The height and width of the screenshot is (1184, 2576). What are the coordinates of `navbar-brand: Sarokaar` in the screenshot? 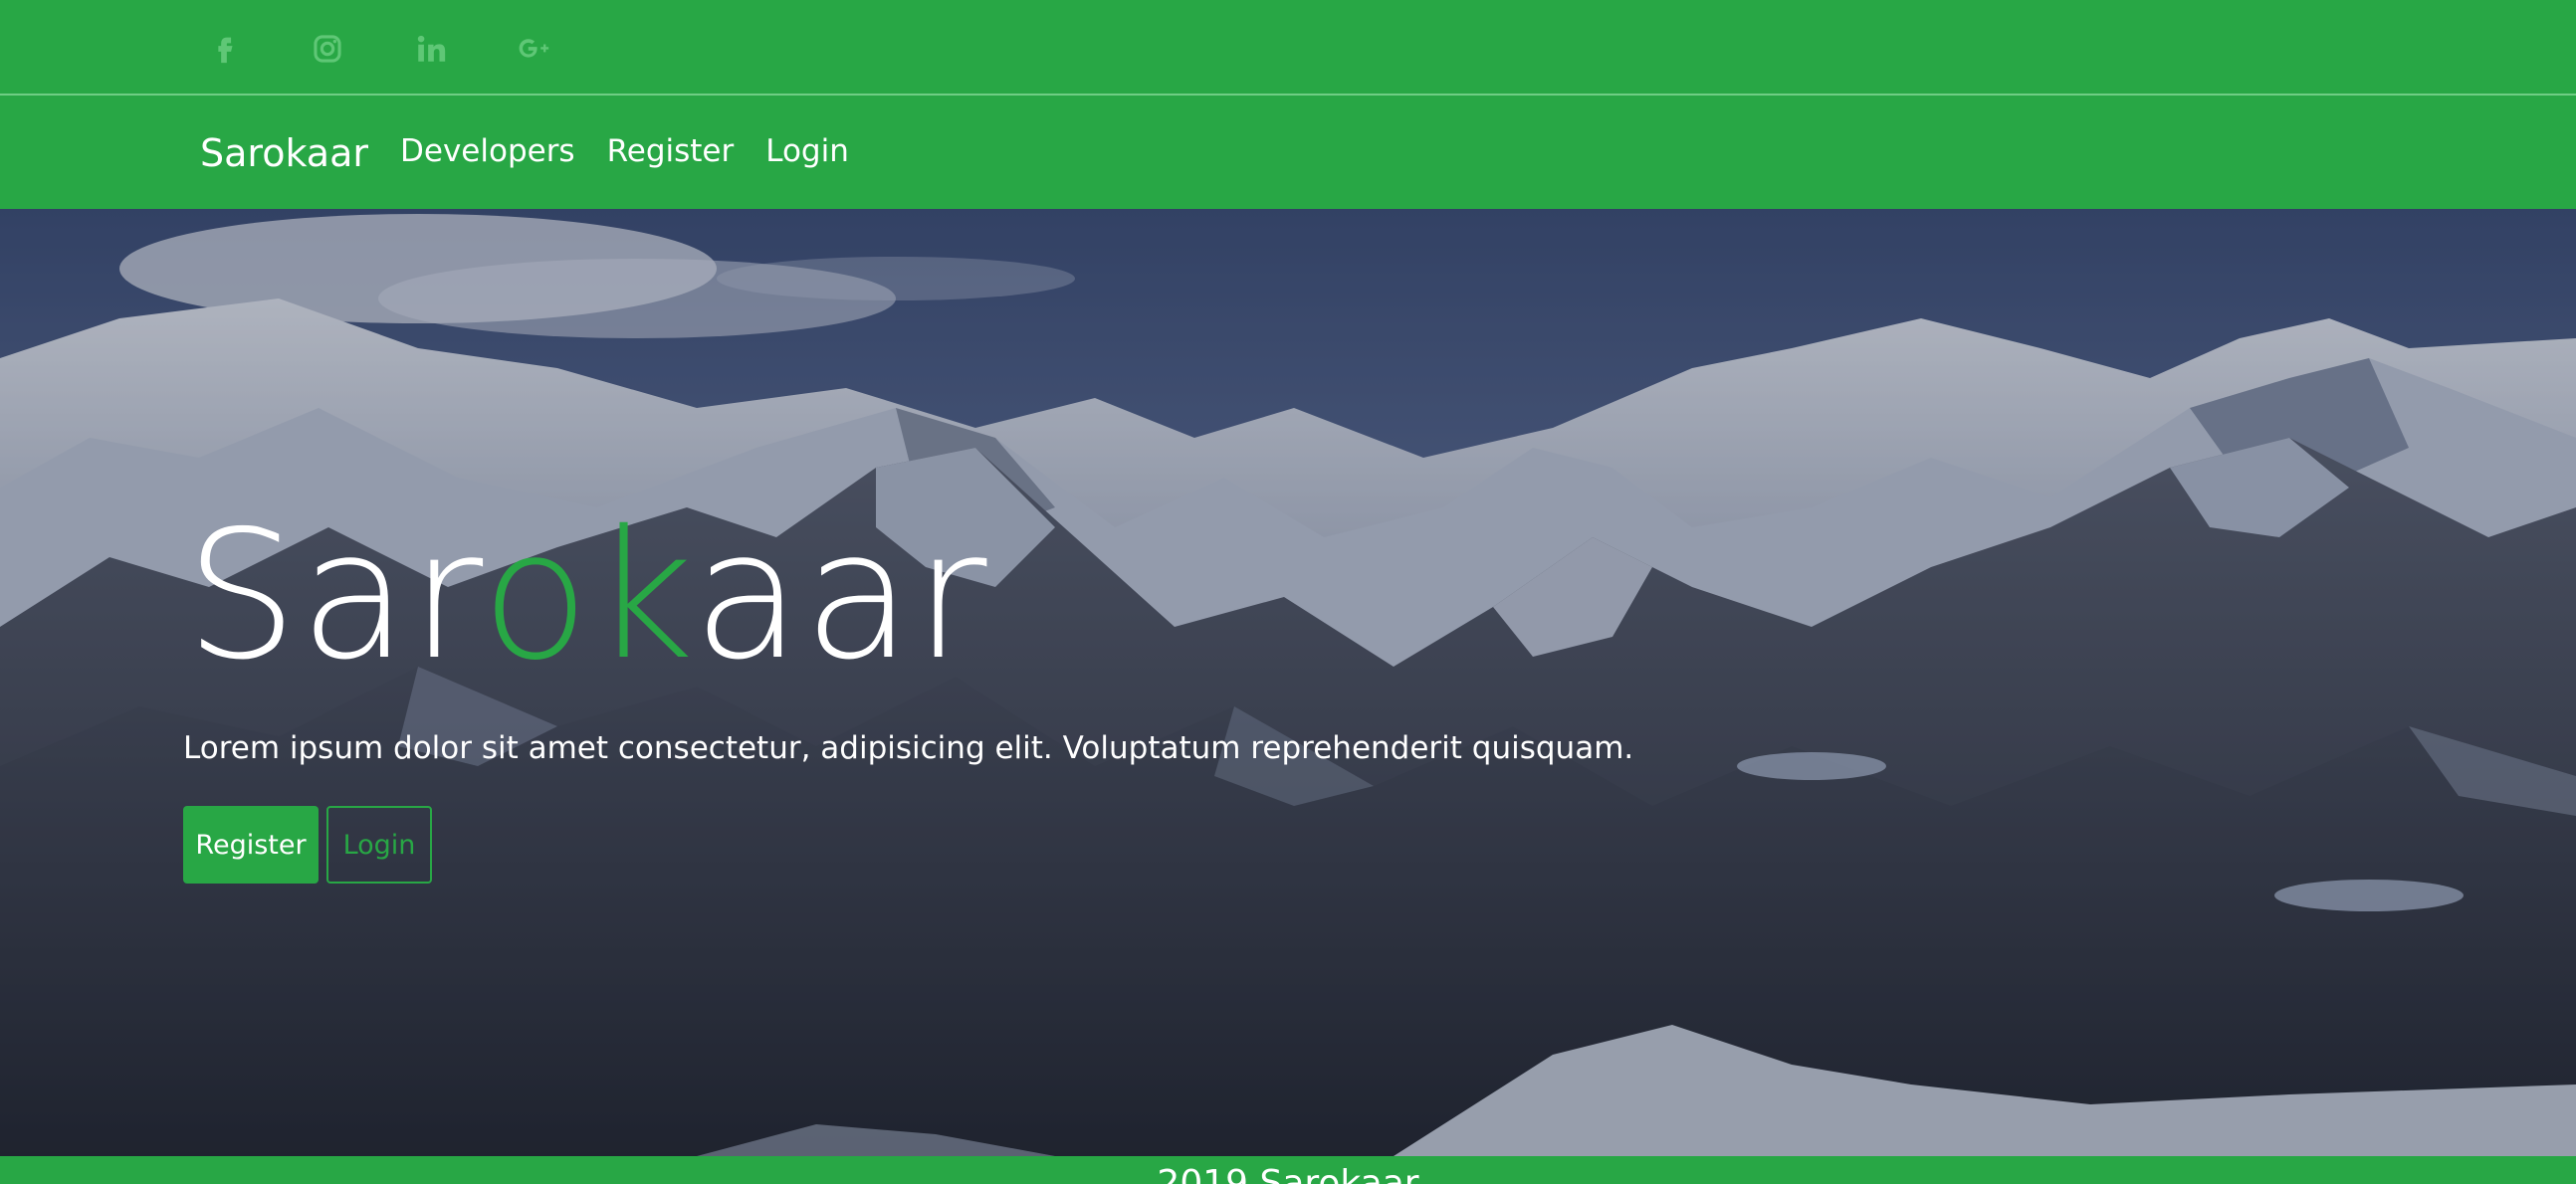 It's located at (284, 153).